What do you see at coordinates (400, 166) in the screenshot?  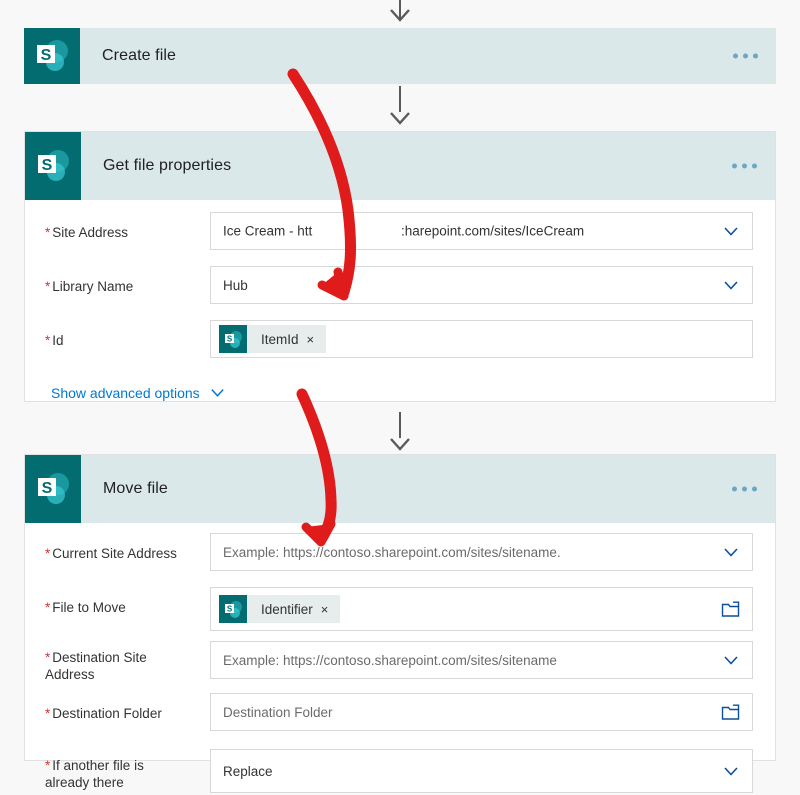 I see `card-header: S Get file properties` at bounding box center [400, 166].